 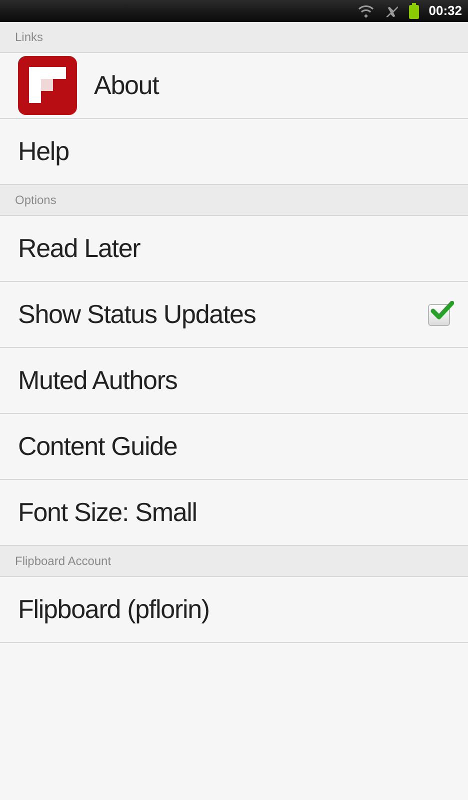 I want to click on battery-icon, so click(x=413, y=11).